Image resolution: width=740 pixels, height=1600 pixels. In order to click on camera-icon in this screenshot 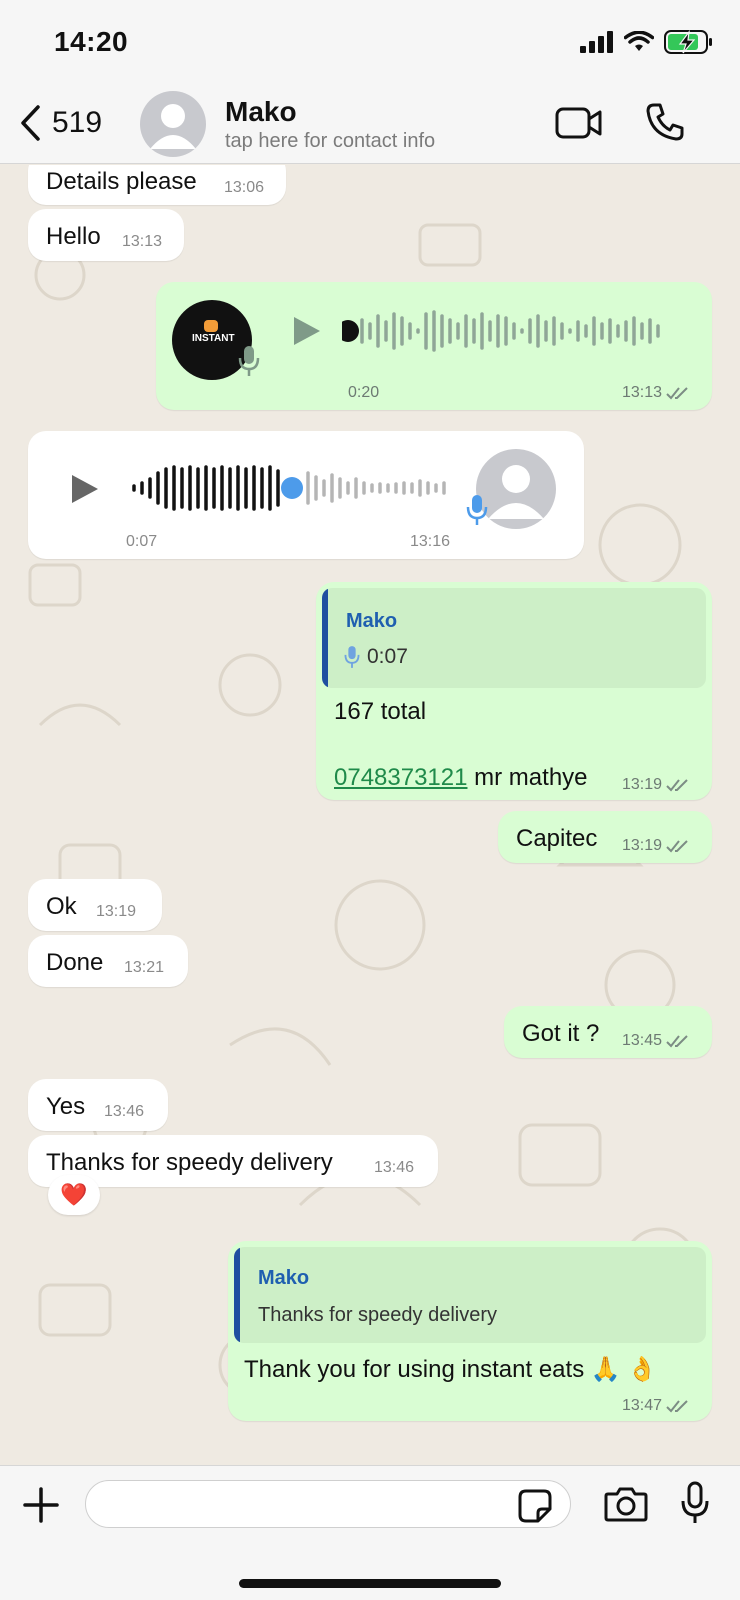, I will do `click(626, 1504)`.